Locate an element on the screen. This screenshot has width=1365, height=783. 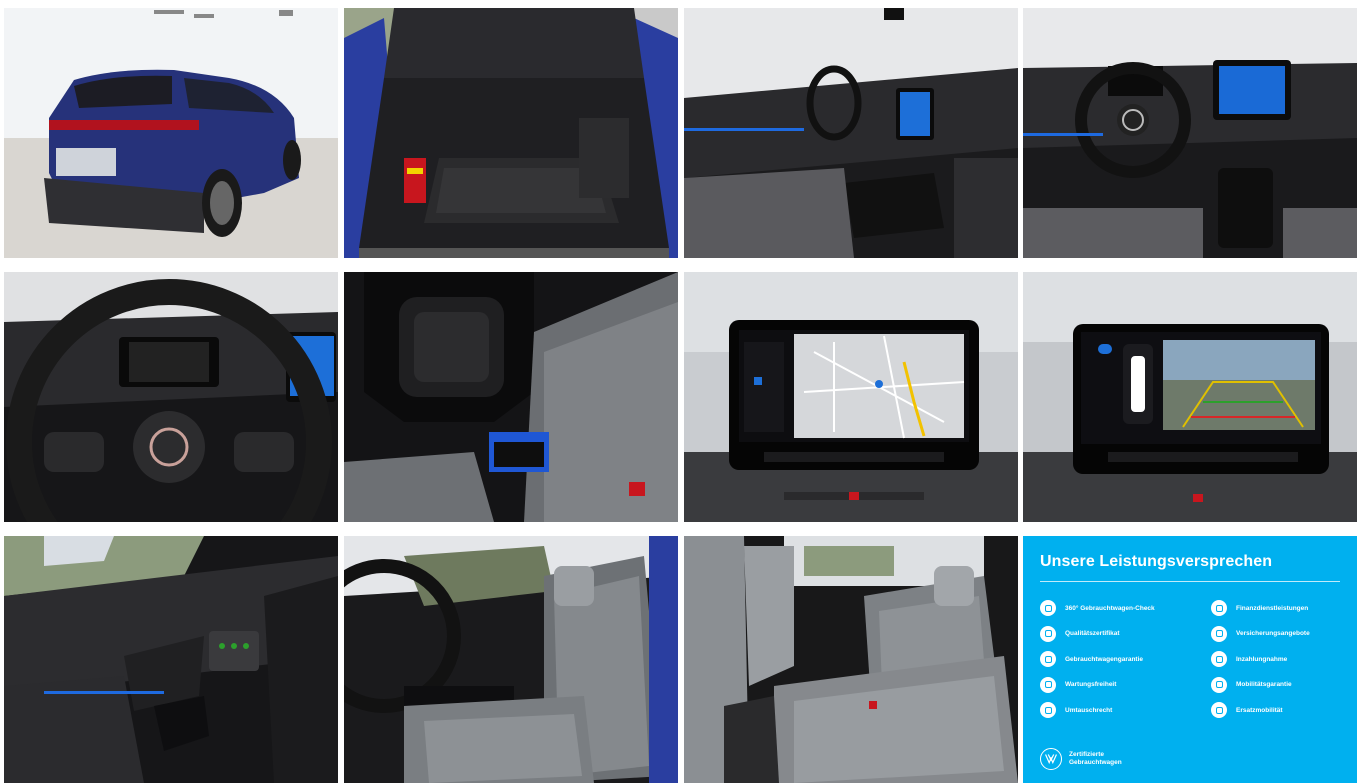
photo-steering-wheel is located at coordinates (171, 397).